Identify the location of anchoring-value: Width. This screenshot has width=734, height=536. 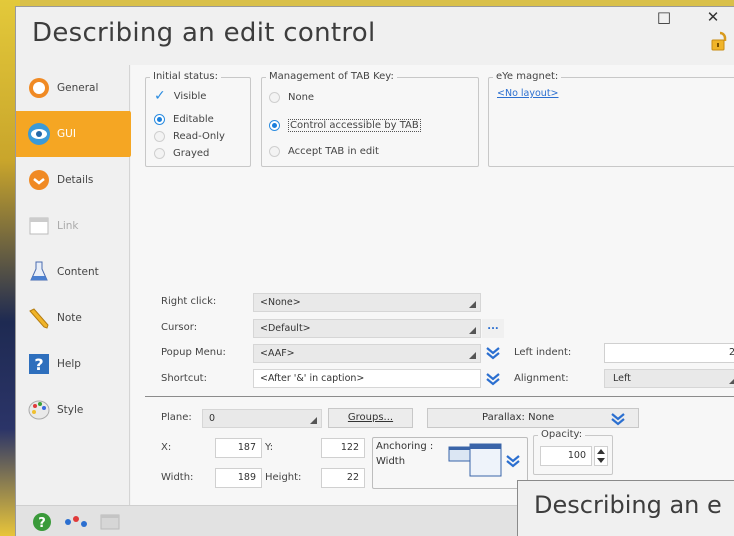
(391, 461).